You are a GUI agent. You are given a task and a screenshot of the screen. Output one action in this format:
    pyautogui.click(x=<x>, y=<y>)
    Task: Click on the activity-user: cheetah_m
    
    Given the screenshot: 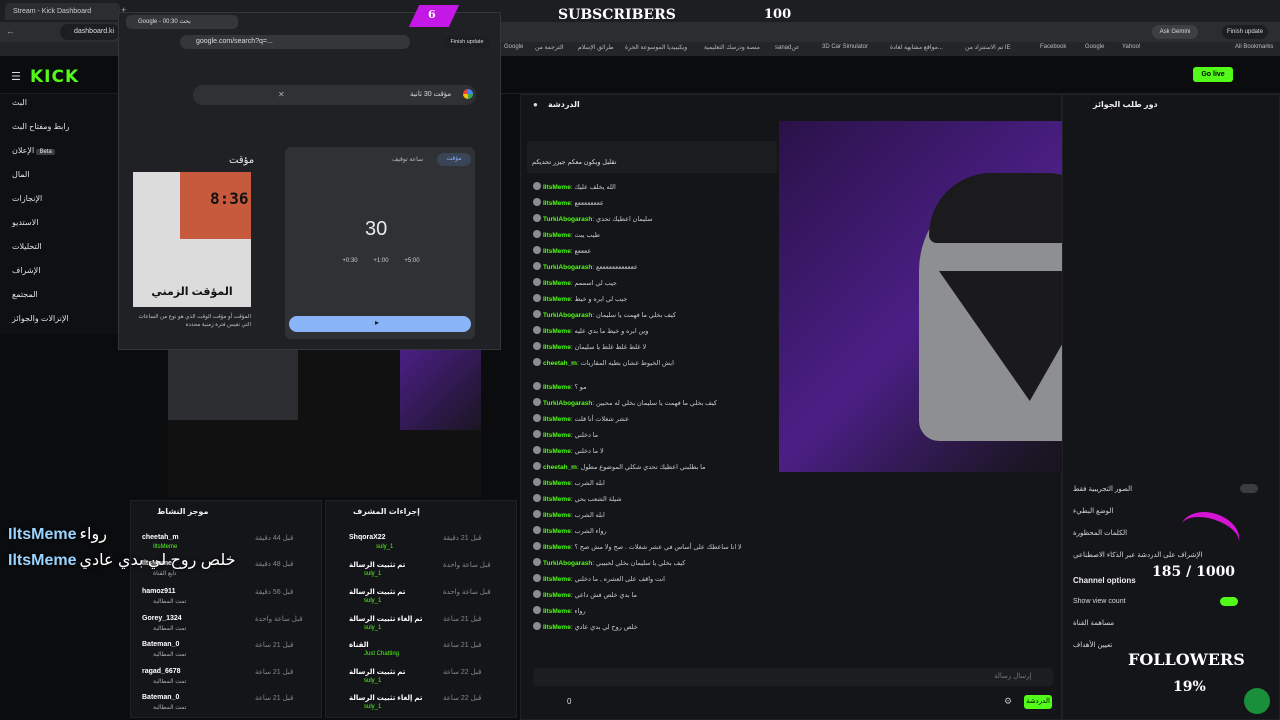 What is the action you would take?
    pyautogui.click(x=160, y=537)
    